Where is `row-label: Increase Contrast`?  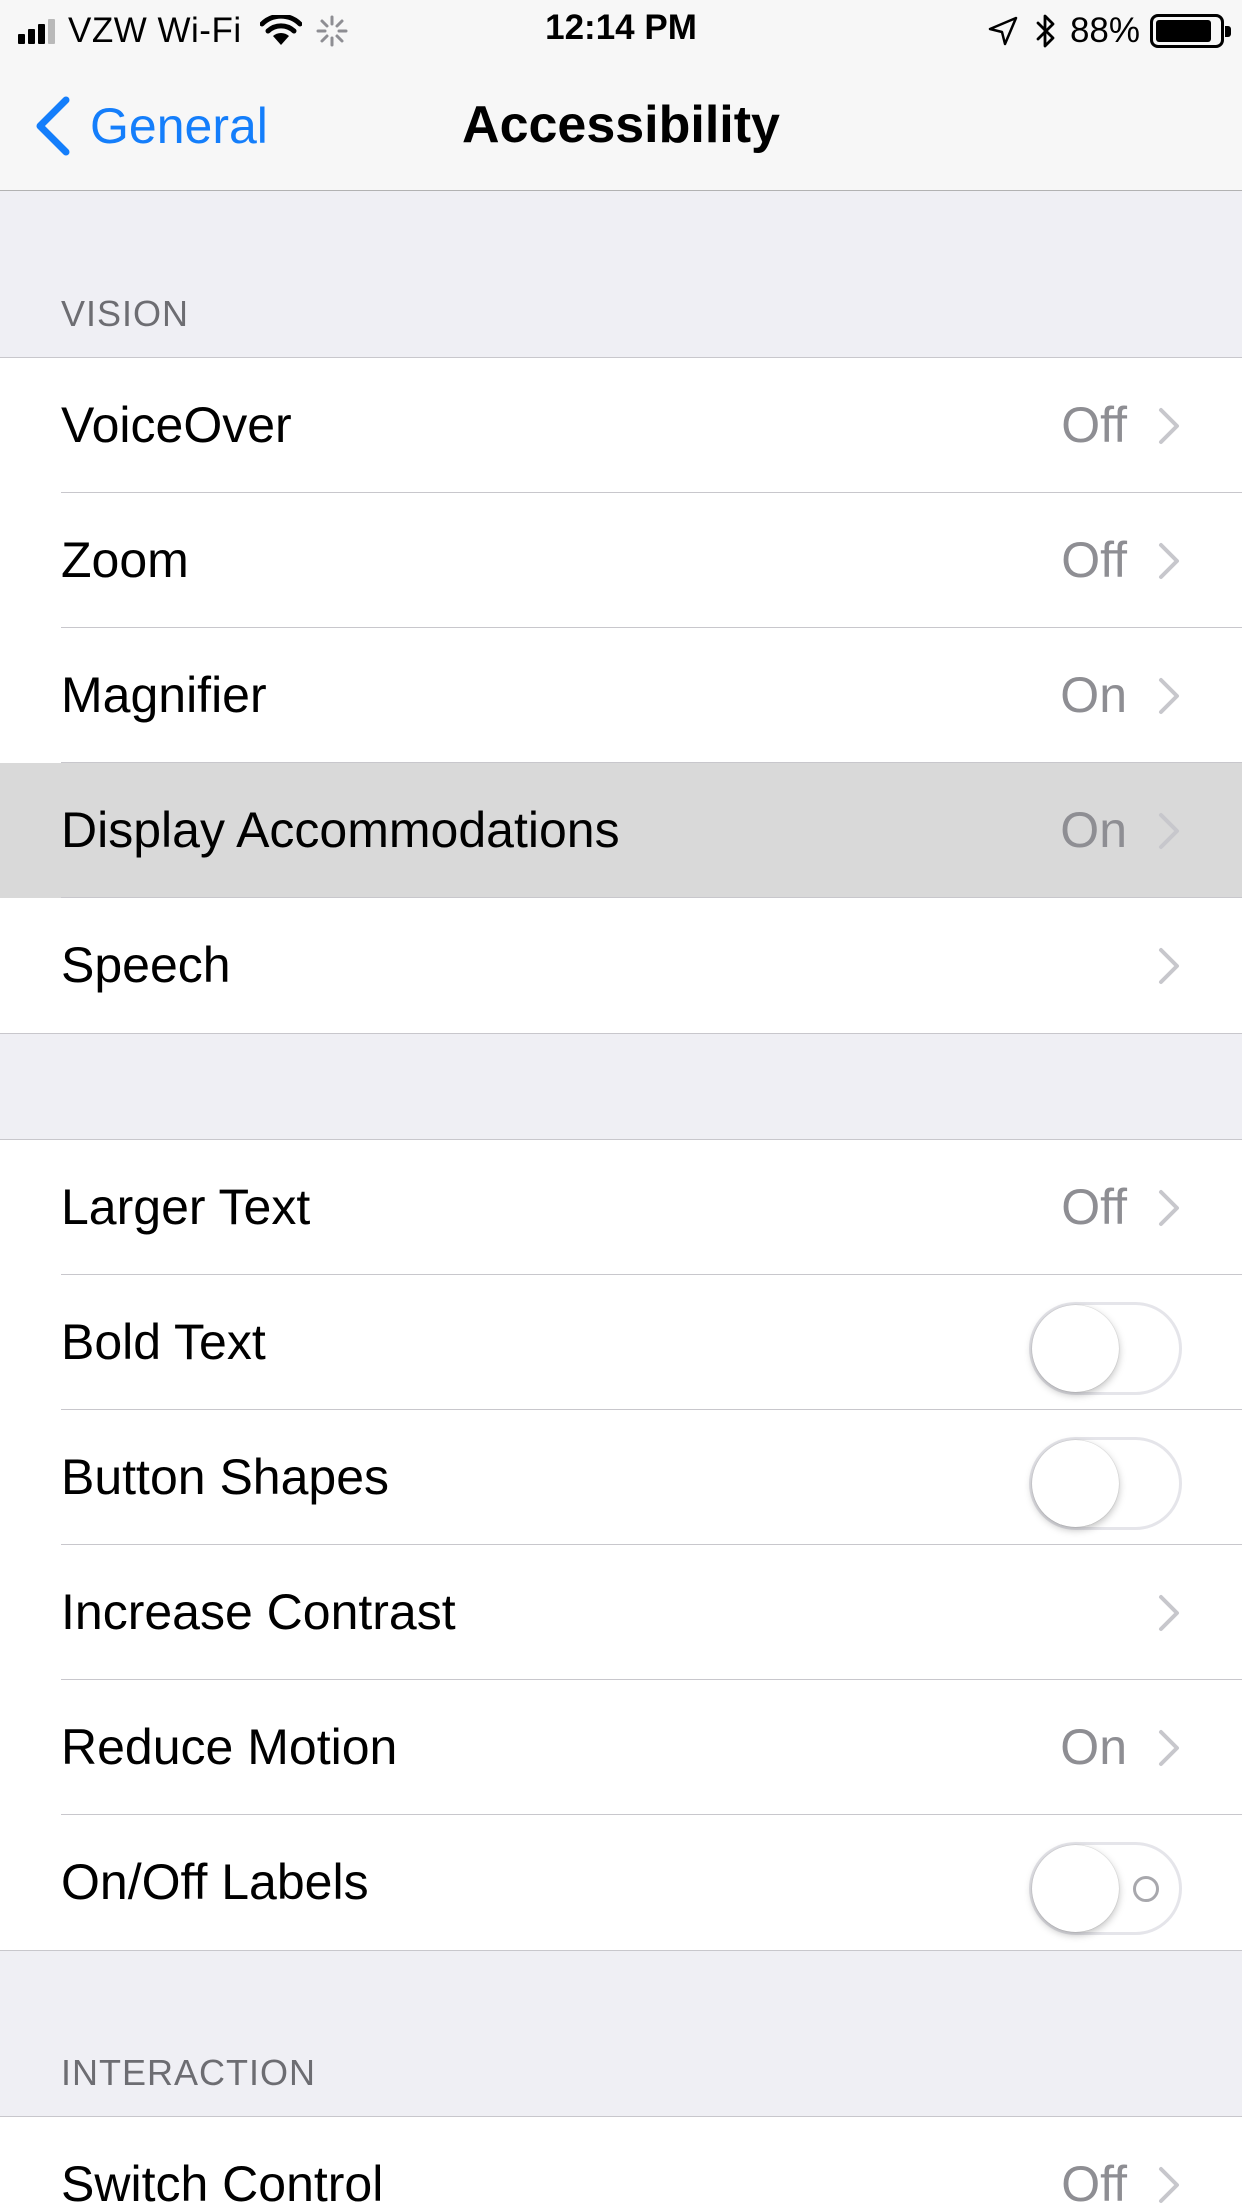
row-label: Increase Contrast is located at coordinates (258, 1612).